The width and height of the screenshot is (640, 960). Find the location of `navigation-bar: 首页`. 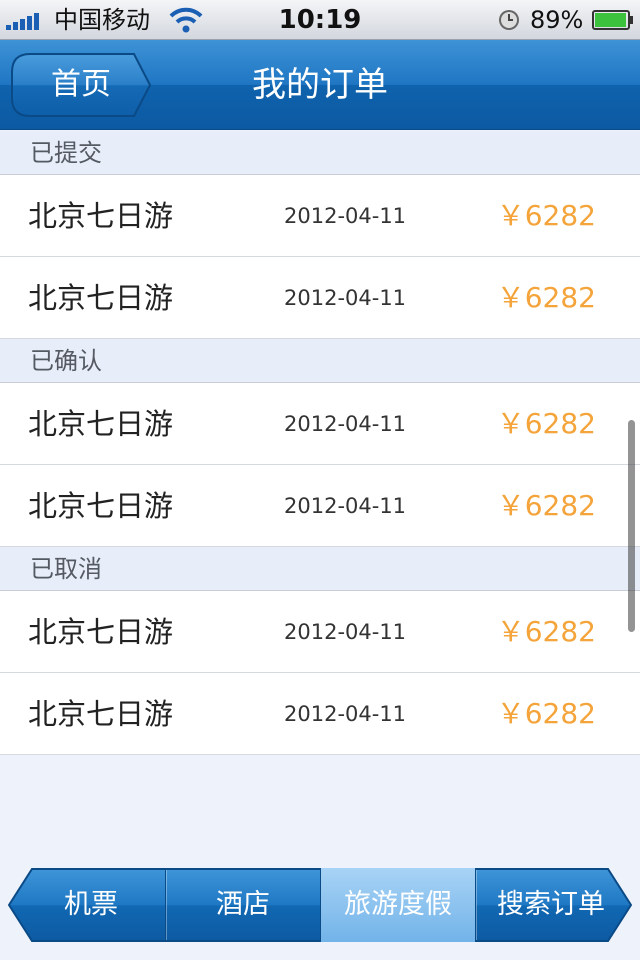

navigation-bar: 首页 is located at coordinates (320, 85).